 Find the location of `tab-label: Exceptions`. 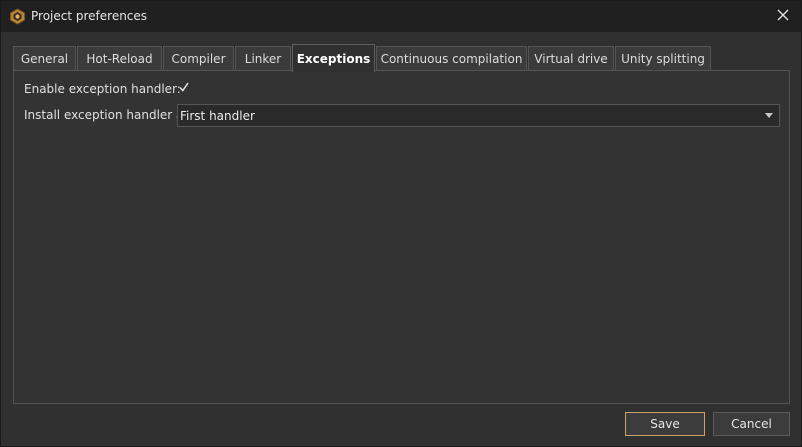

tab-label: Exceptions is located at coordinates (333, 58).